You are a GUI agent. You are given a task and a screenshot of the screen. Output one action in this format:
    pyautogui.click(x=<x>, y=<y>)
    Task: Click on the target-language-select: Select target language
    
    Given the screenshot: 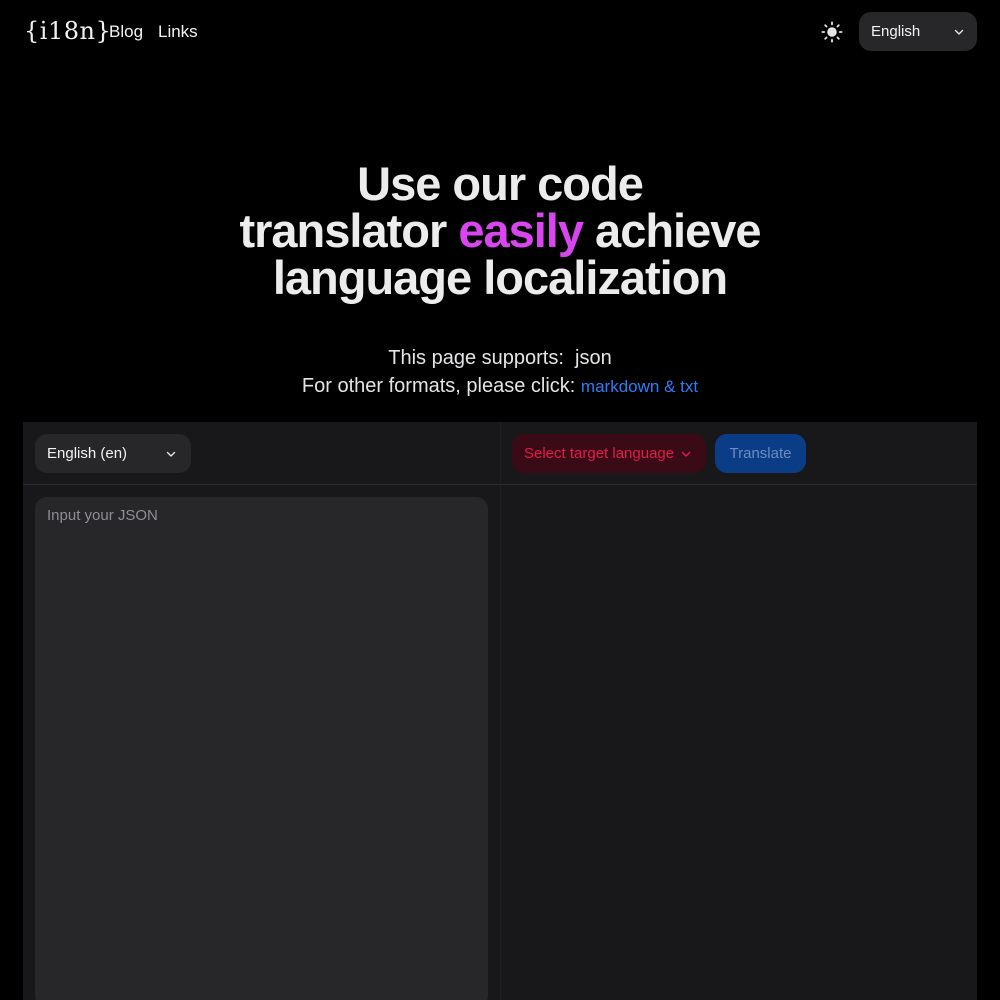 What is the action you would take?
    pyautogui.click(x=609, y=453)
    